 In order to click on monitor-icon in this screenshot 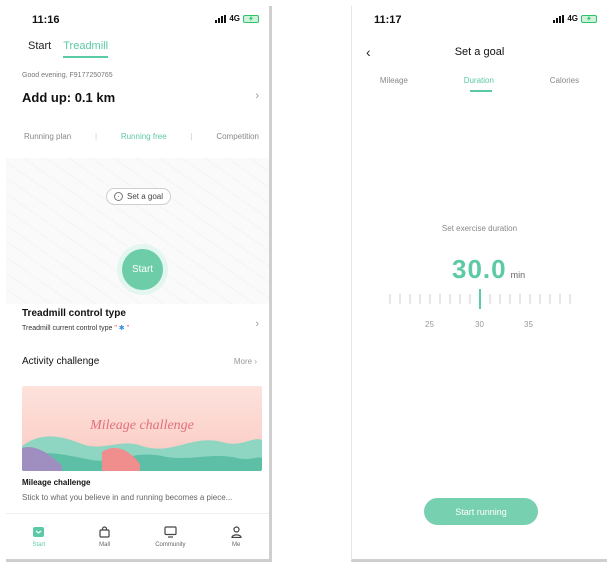, I will do `click(170, 531)`.